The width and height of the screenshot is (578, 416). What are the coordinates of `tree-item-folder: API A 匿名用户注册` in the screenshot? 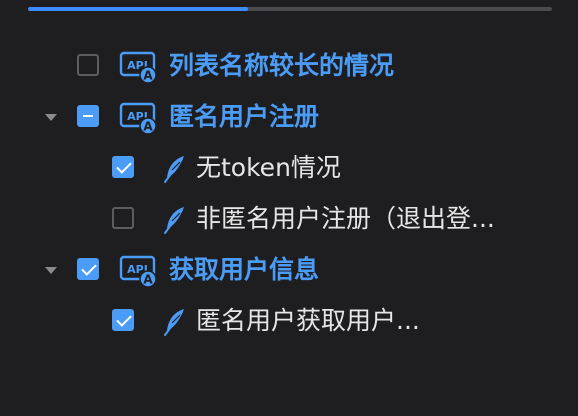 It's located at (289, 118).